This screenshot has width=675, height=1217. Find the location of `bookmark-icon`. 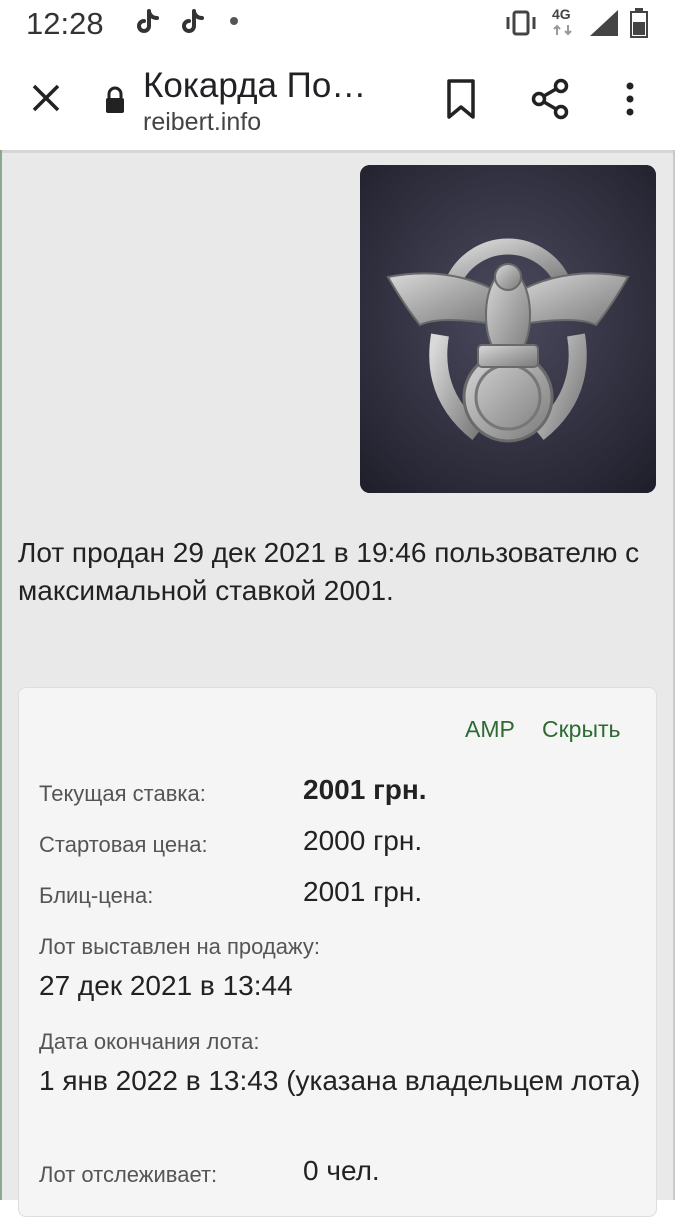

bookmark-icon is located at coordinates (461, 99).